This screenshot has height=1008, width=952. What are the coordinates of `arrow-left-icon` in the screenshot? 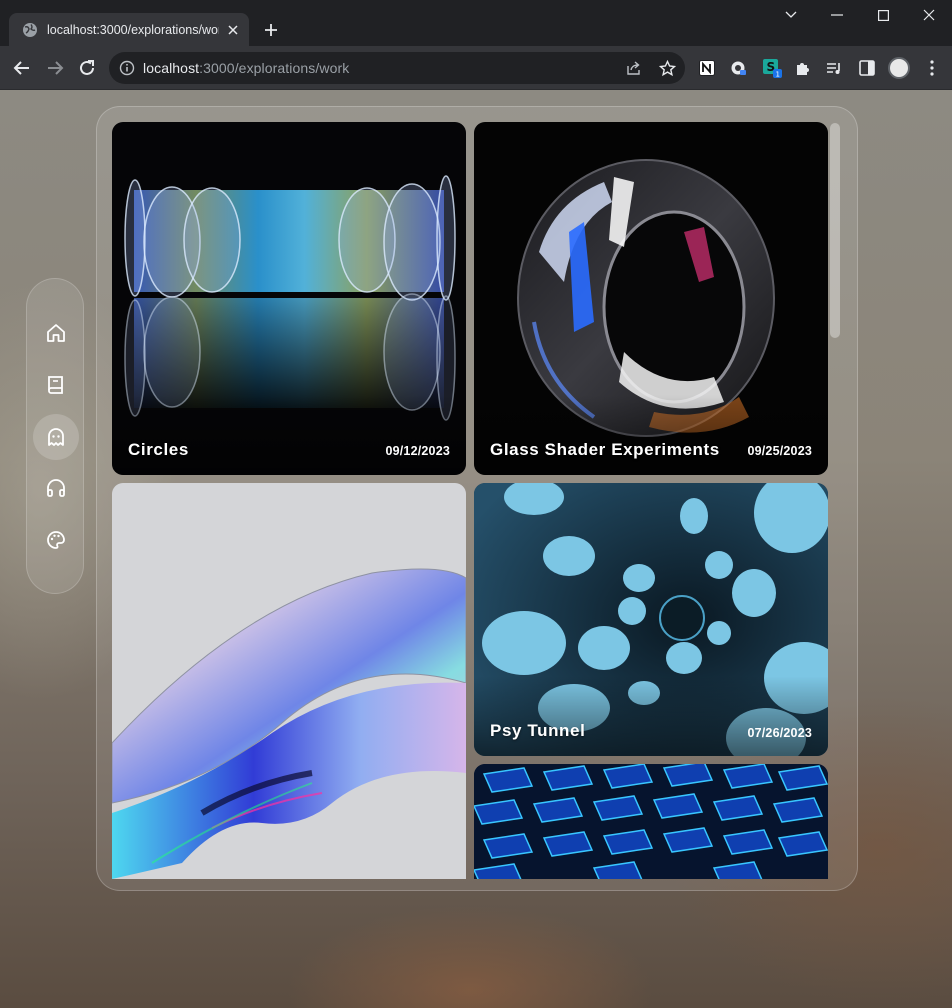 It's located at (21, 68).